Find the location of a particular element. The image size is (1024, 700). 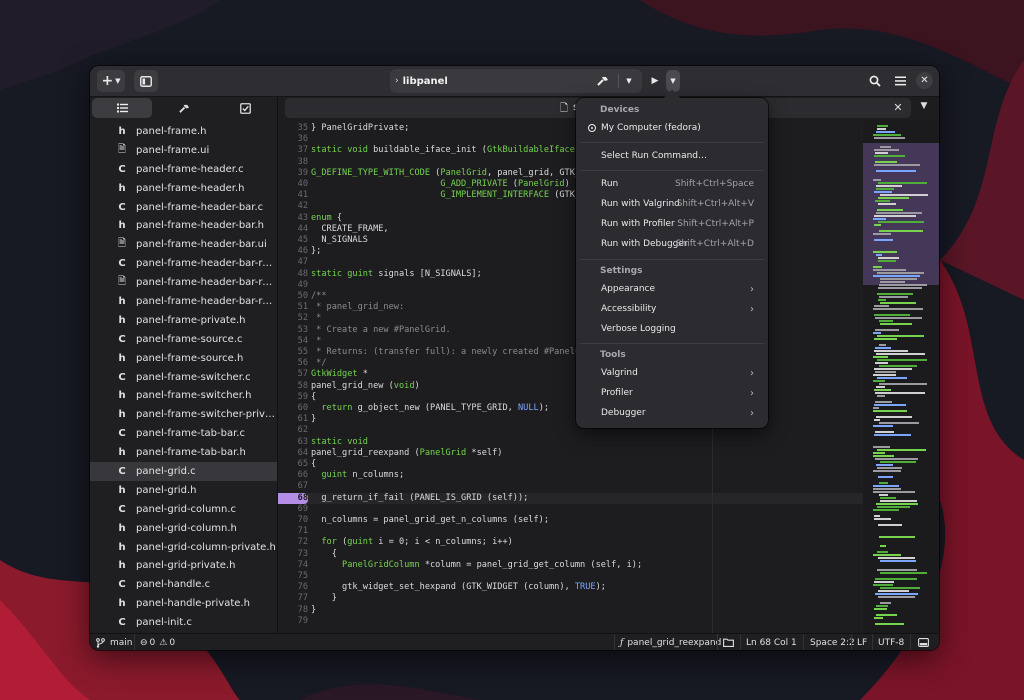

file-tree-item: Cpanel-frame-source.c is located at coordinates (183, 339).